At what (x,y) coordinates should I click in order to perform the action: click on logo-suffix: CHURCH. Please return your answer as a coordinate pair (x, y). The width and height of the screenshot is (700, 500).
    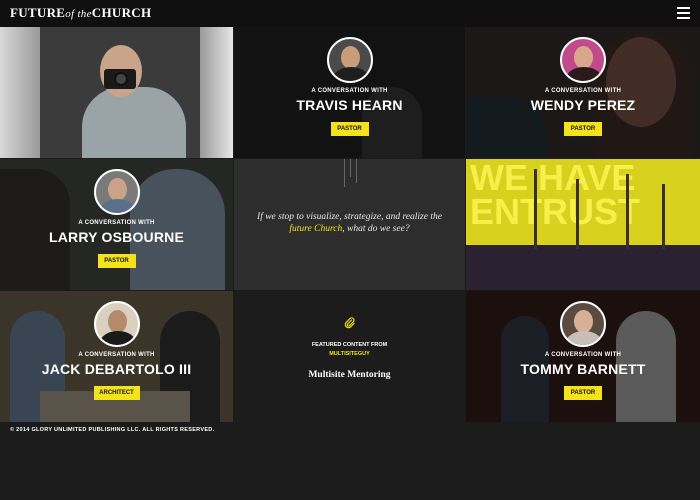
    Looking at the image, I should click on (121, 12).